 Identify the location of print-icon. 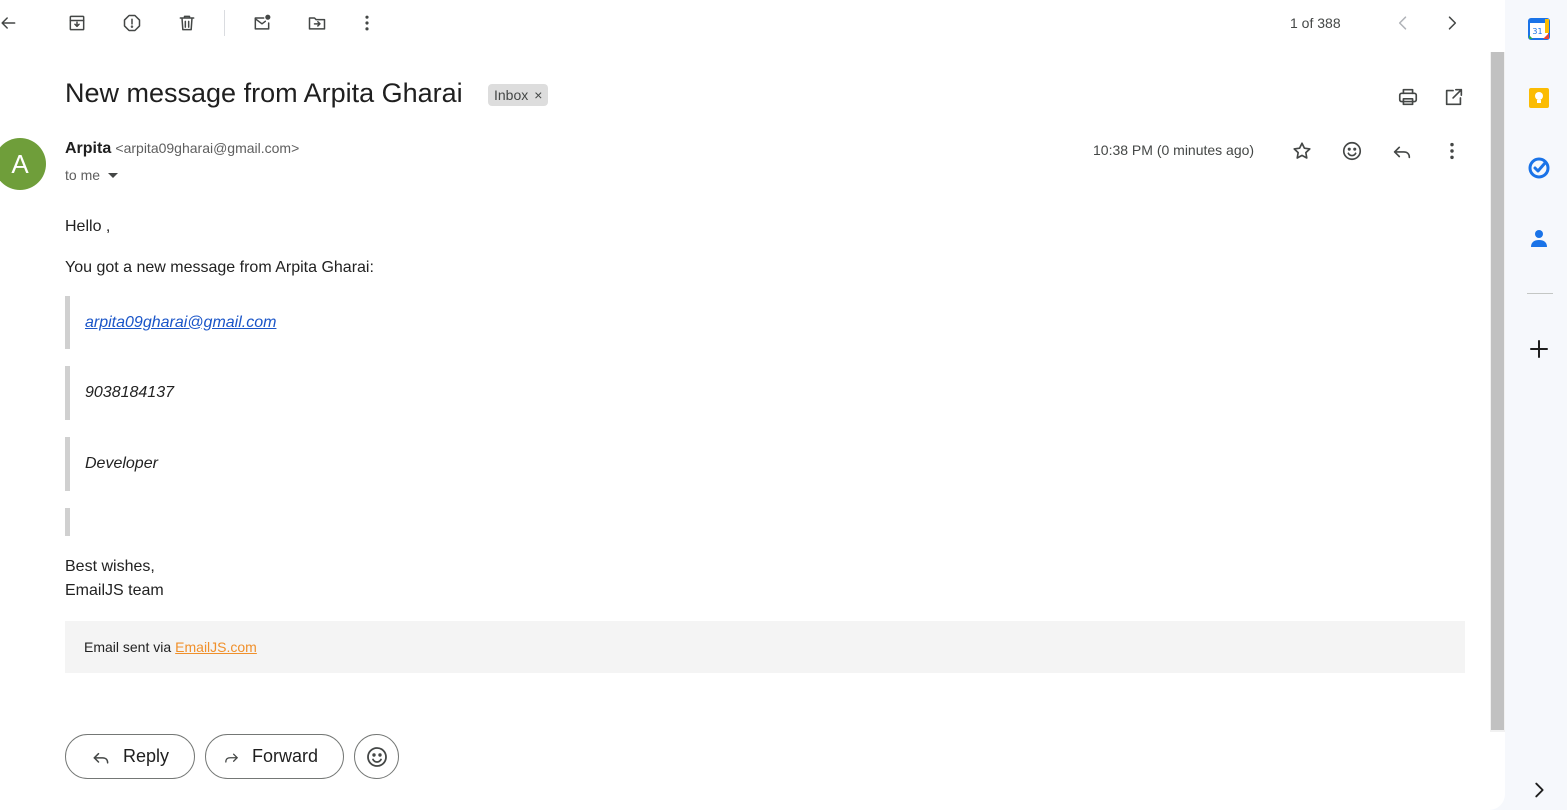
(1408, 97).